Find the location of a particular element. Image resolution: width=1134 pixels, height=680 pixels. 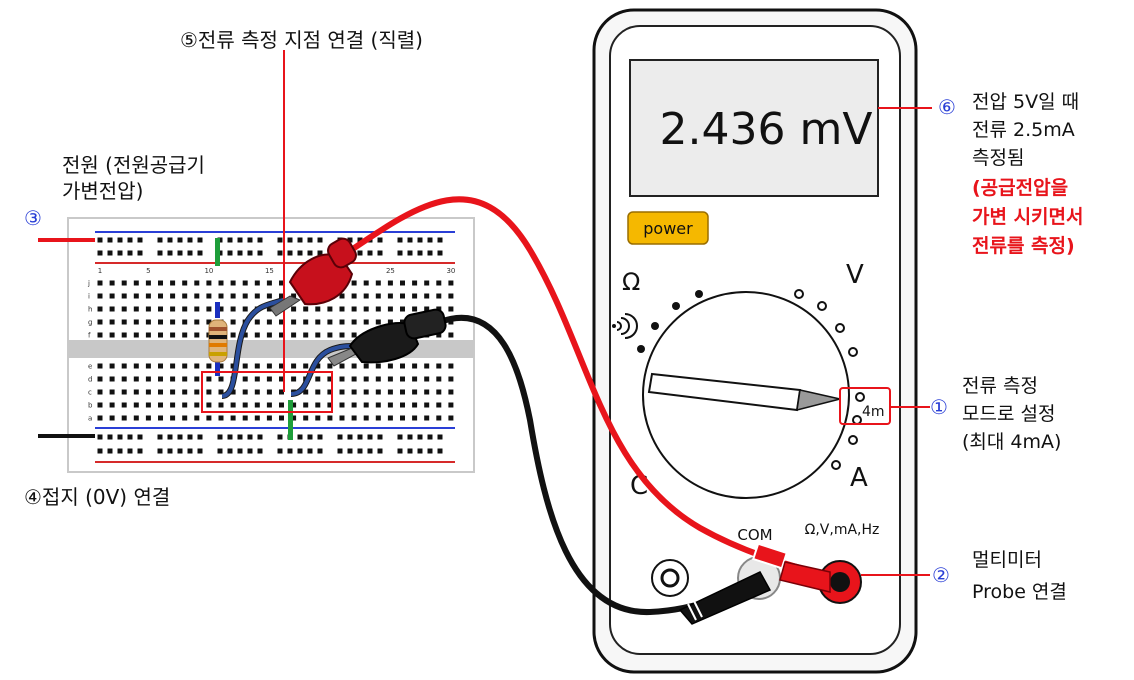

breadboard-column-number: 15 is located at coordinates (269, 271).